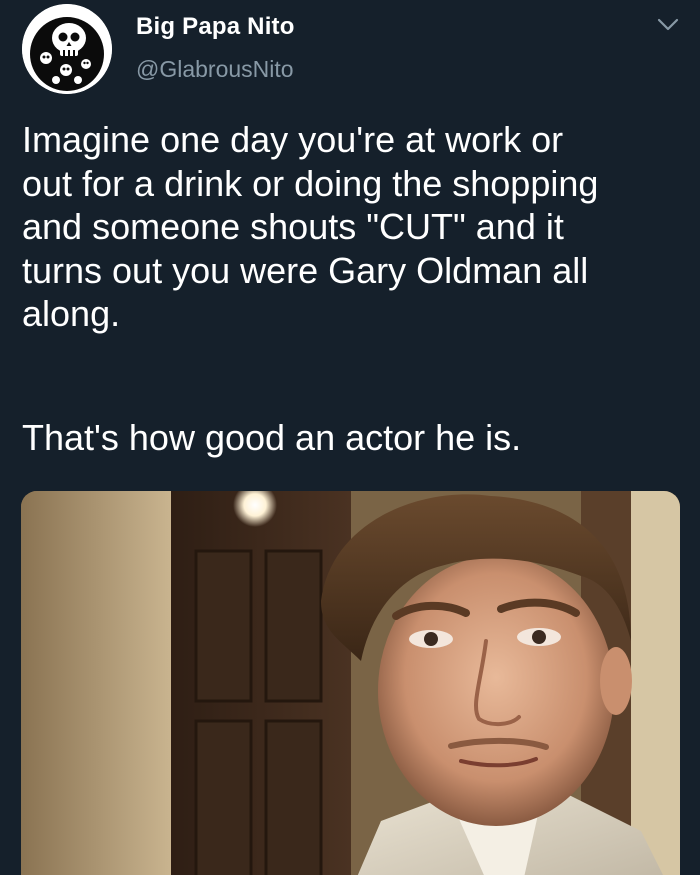 Image resolution: width=700 pixels, height=875 pixels. I want to click on tweet-text-closing: That's how good an actor he is., so click(272, 437).